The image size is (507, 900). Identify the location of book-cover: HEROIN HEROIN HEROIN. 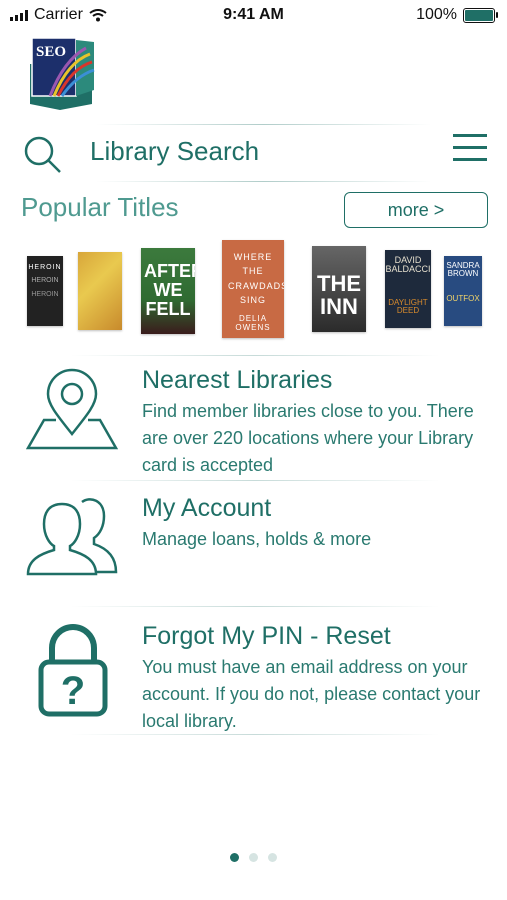
(45, 291).